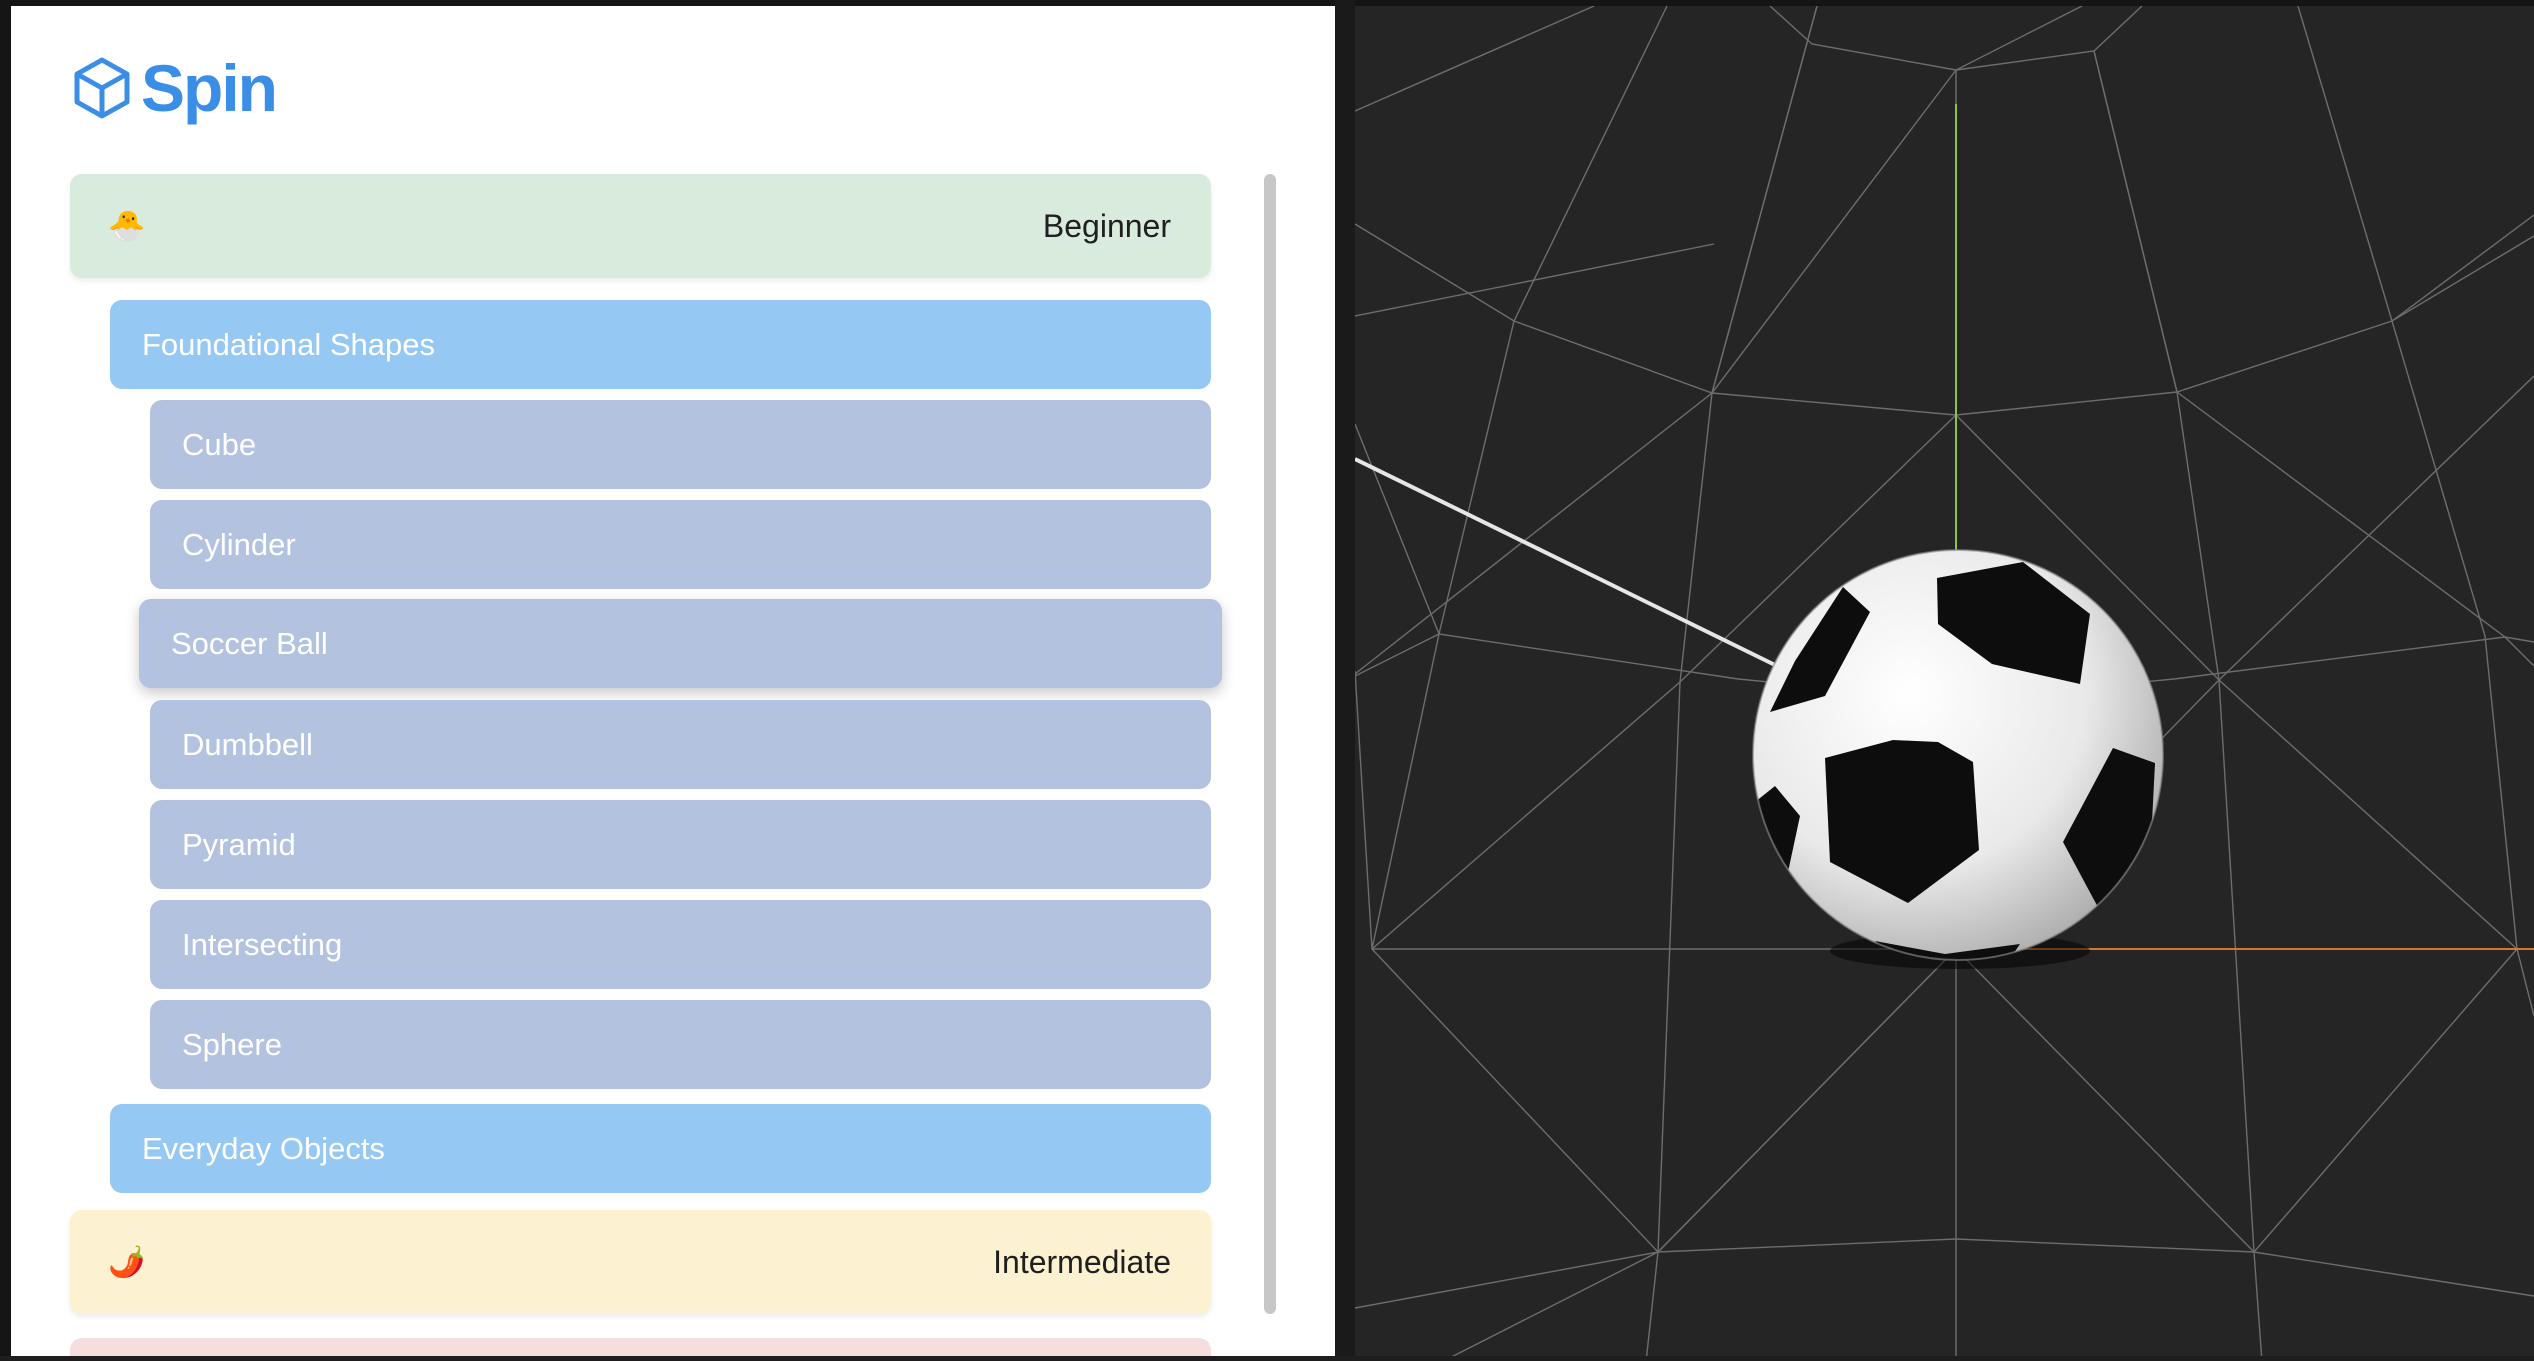  I want to click on window-left-edge, so click(5, 678).